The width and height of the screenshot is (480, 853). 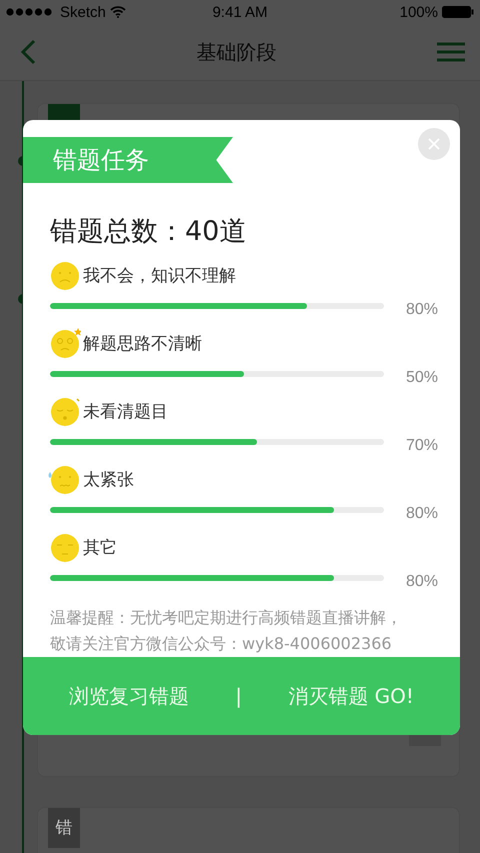 What do you see at coordinates (129, 696) in the screenshot?
I see `review-button: 浏览复习错题` at bounding box center [129, 696].